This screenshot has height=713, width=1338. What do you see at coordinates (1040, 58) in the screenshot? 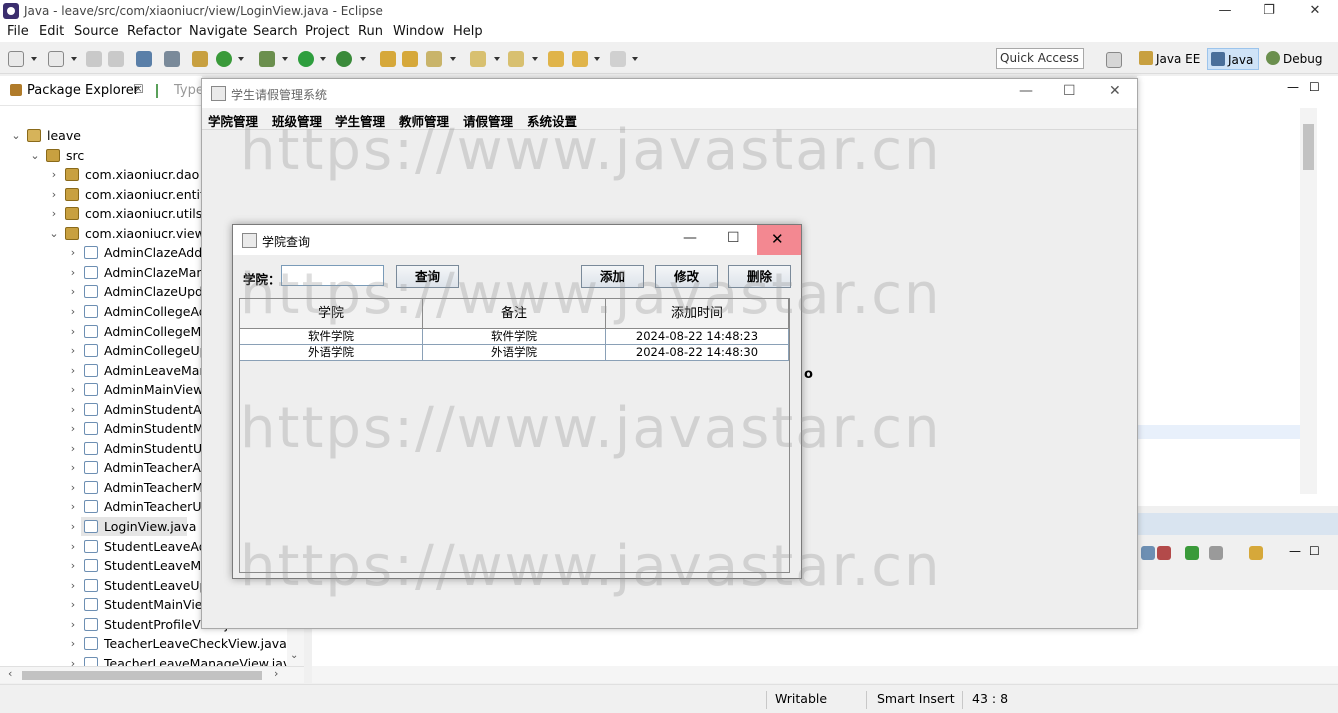
I see `quick-access-input: Quick Access` at bounding box center [1040, 58].